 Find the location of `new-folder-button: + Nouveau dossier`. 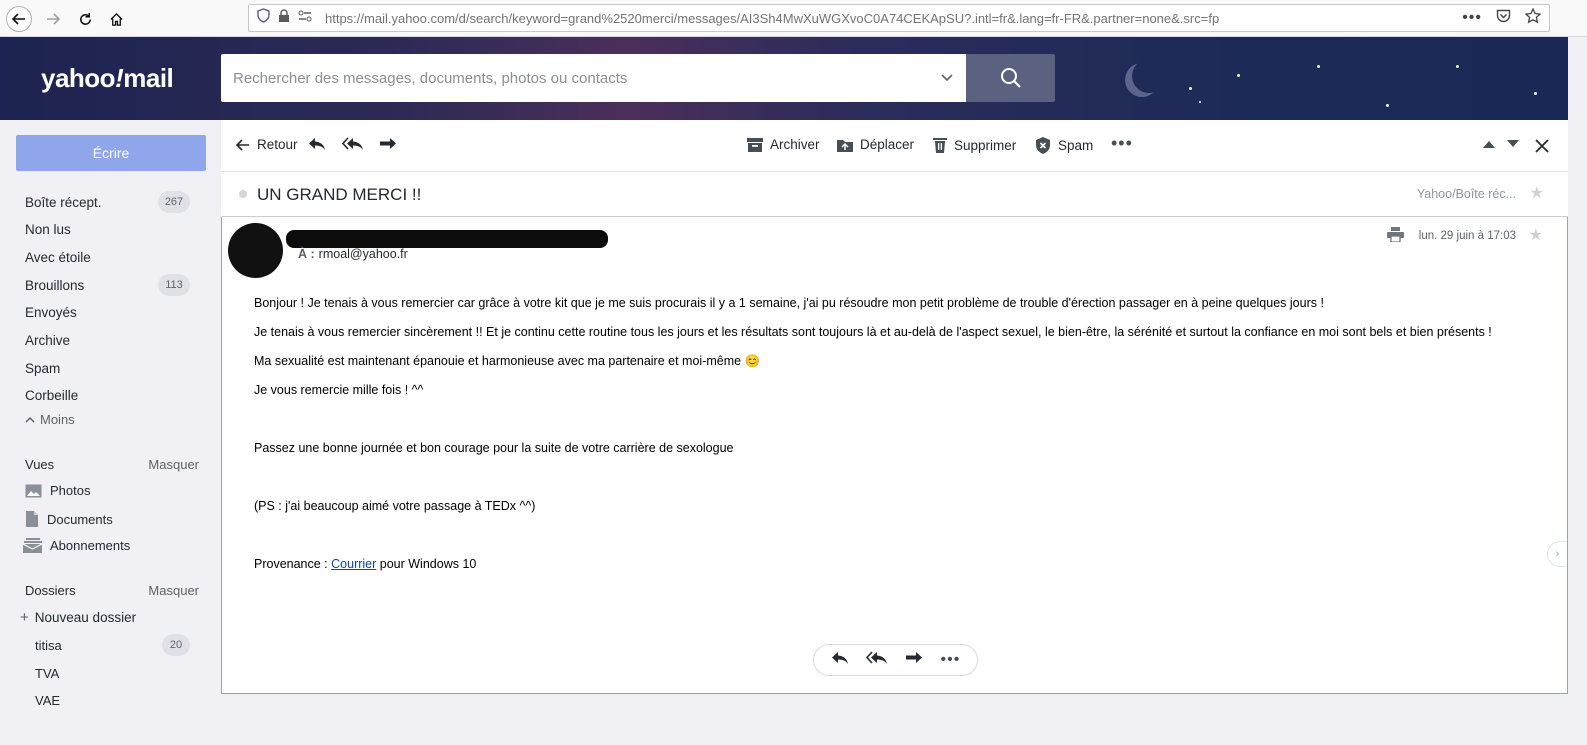

new-folder-button: + Nouveau dossier is located at coordinates (78, 617).